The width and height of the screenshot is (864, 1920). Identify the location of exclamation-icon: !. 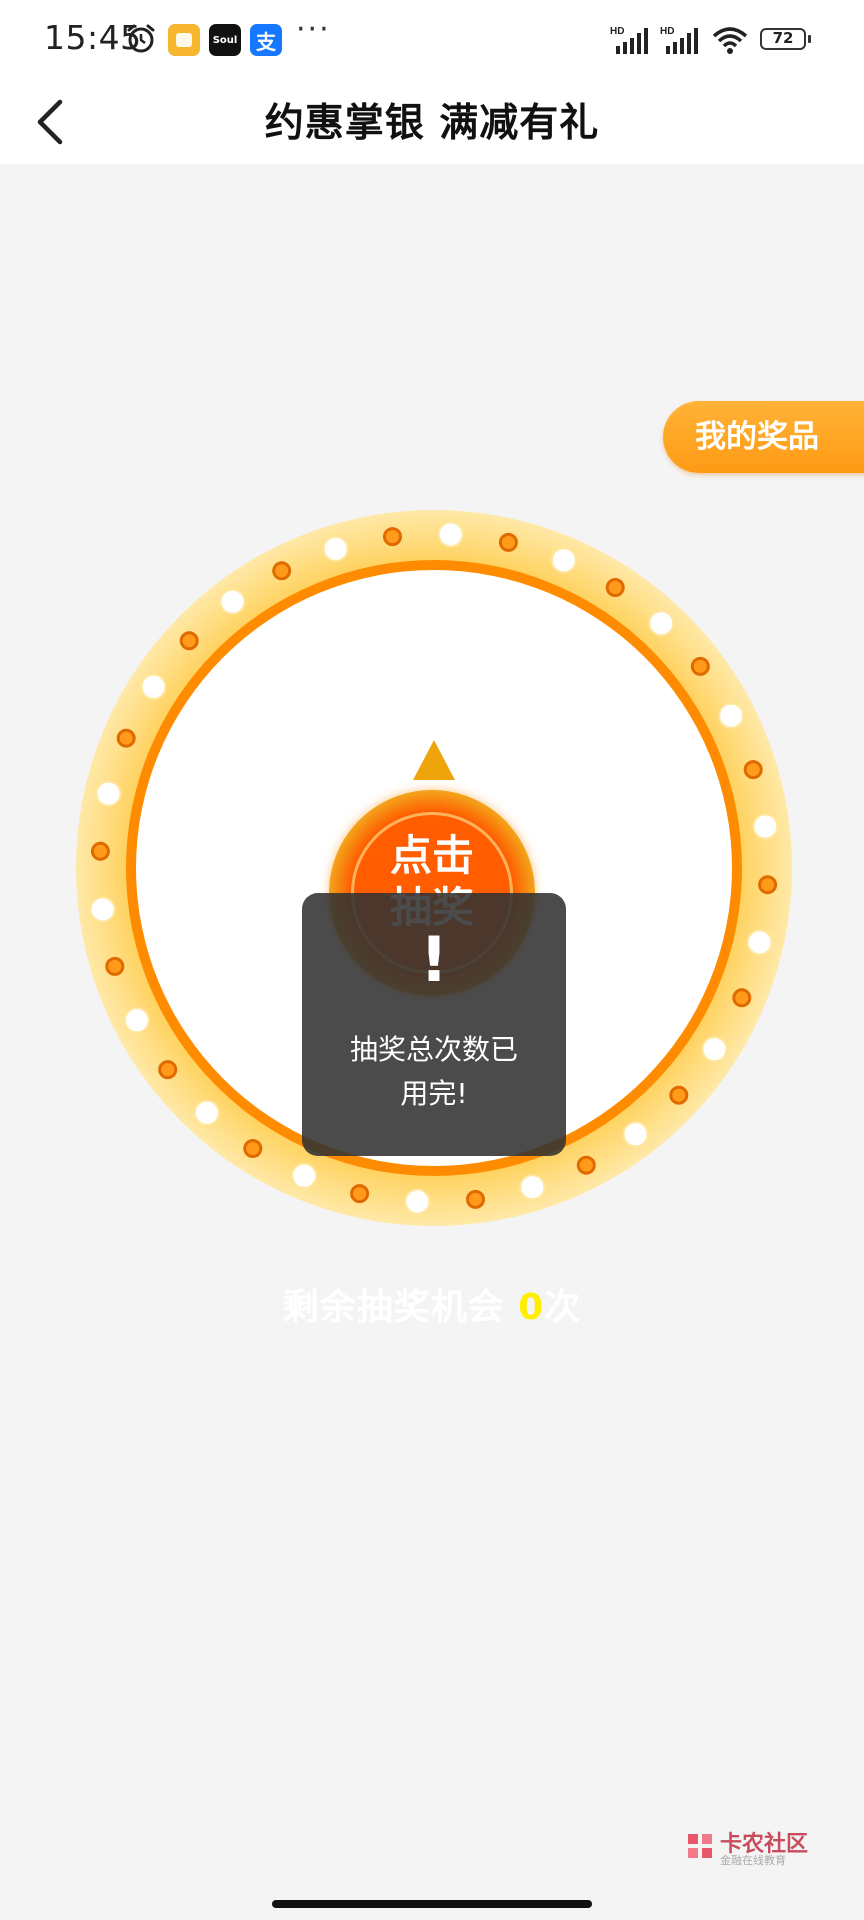
(434, 959).